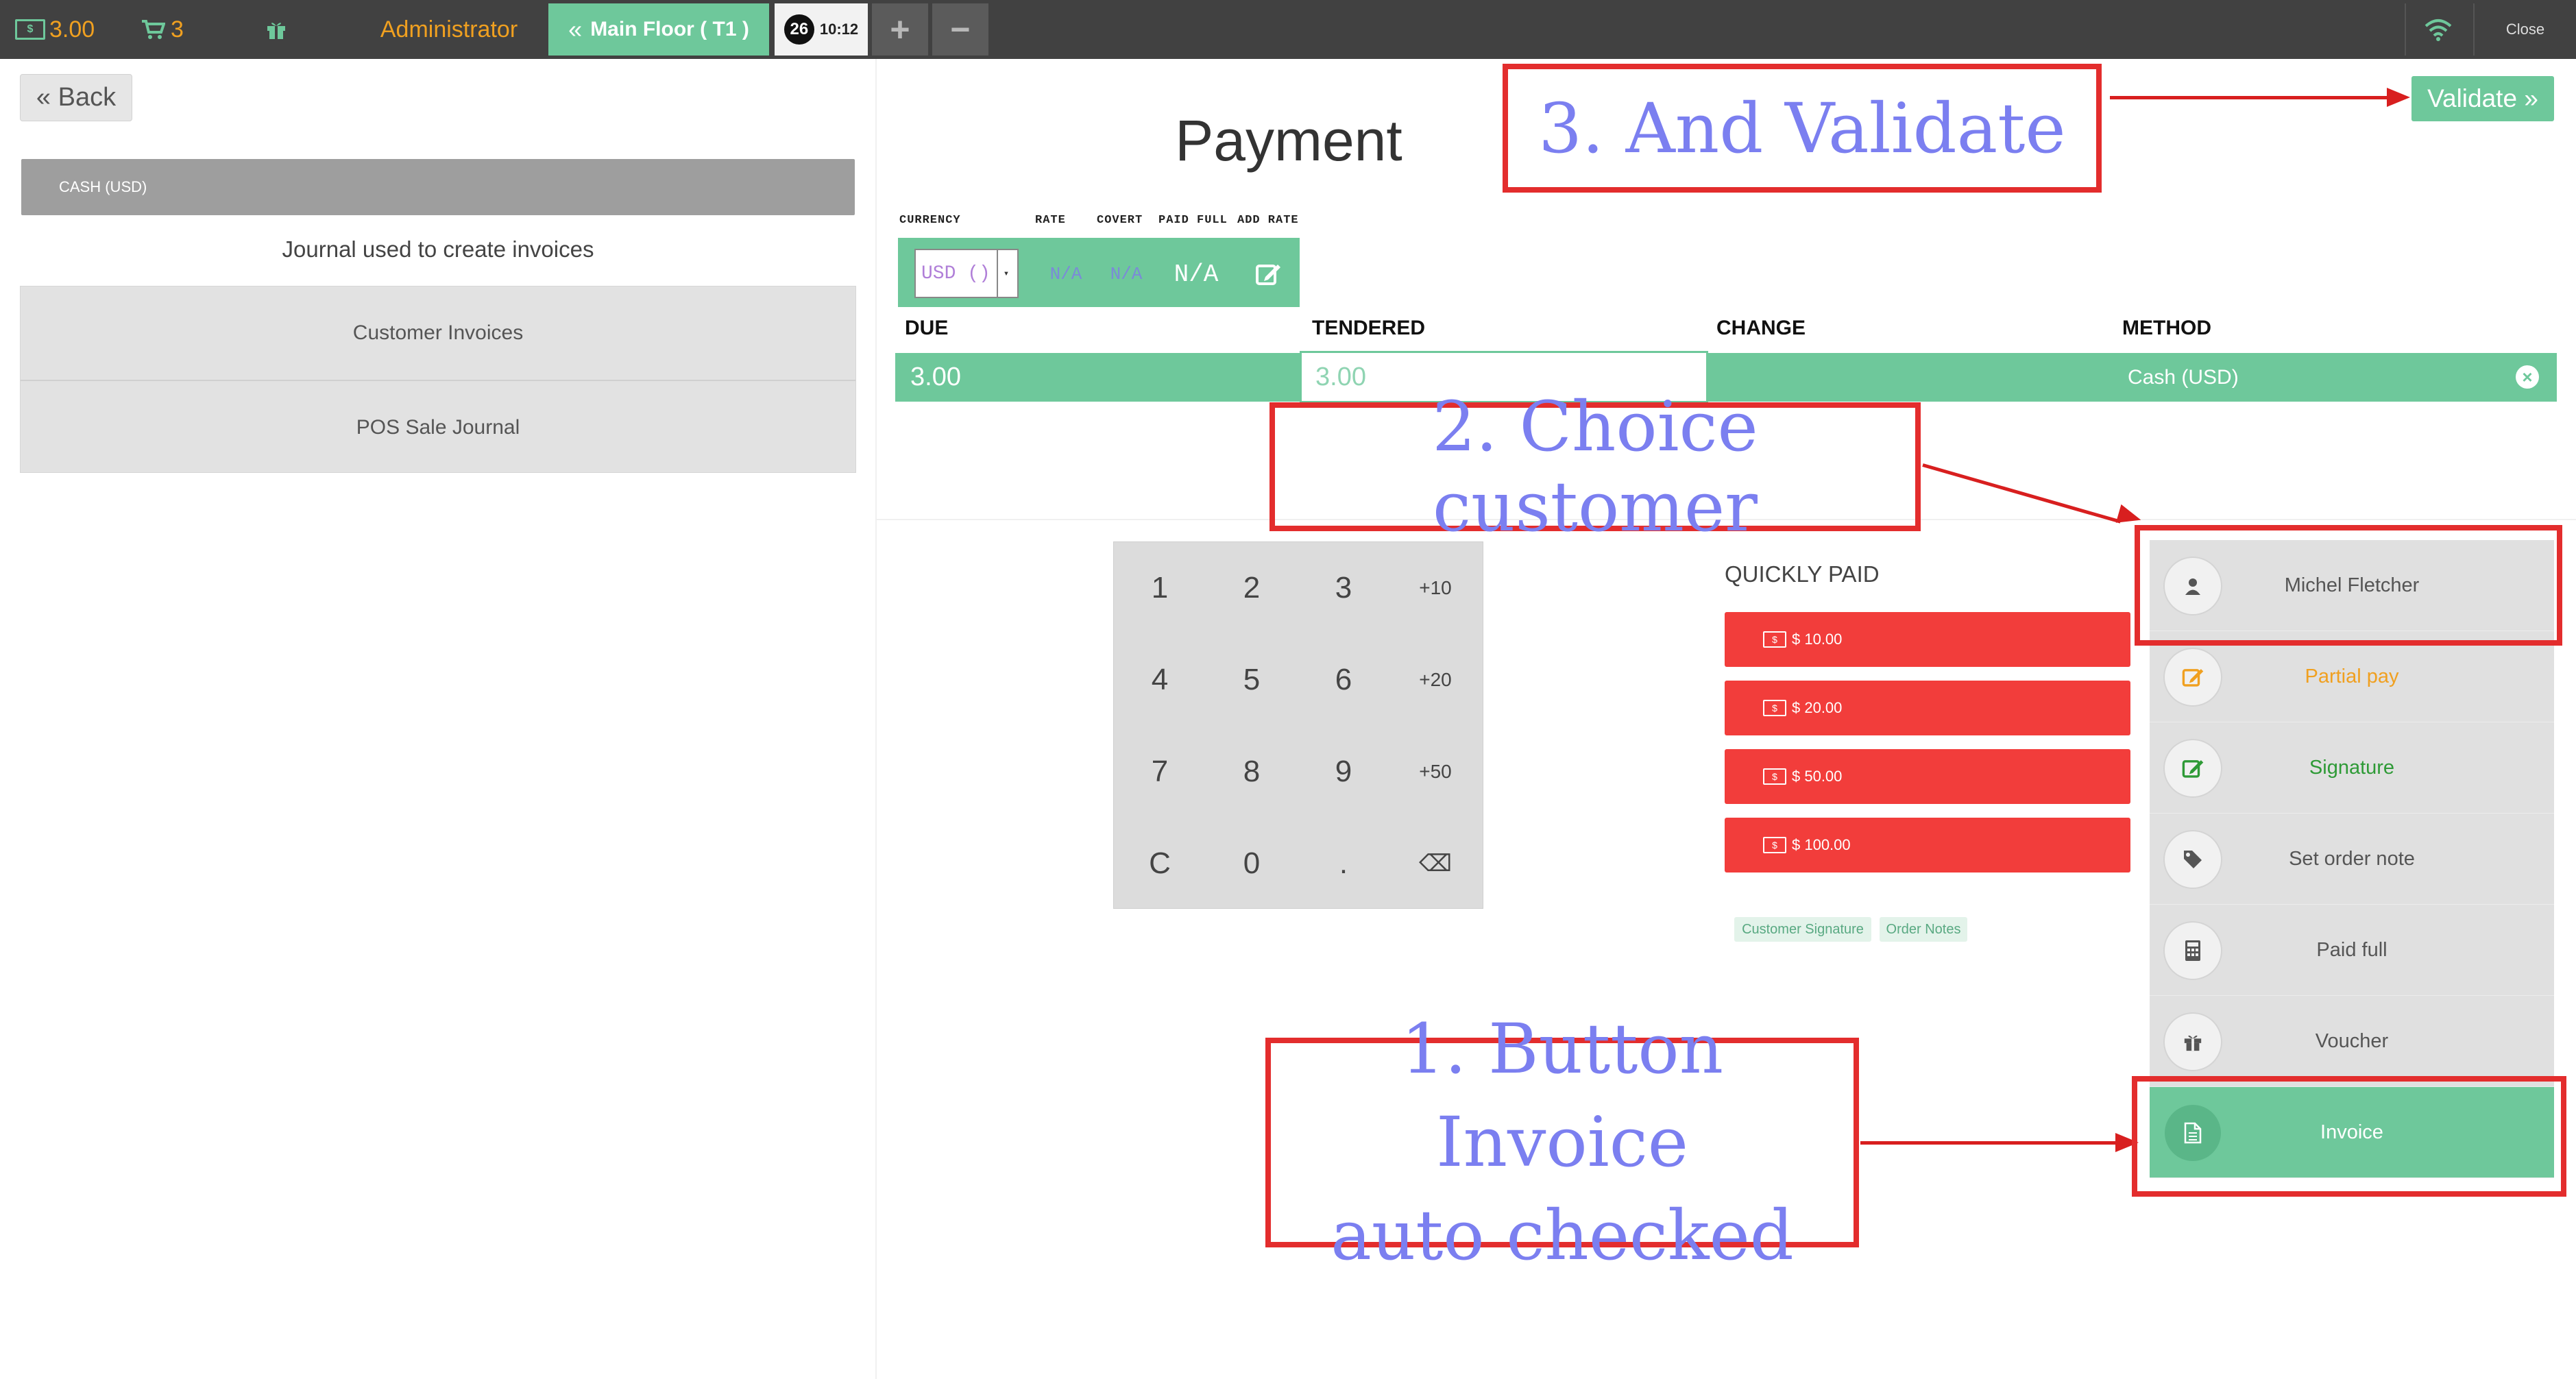 The image size is (2576, 1379). I want to click on journal-label: Journal used to create invoices, so click(438, 249).